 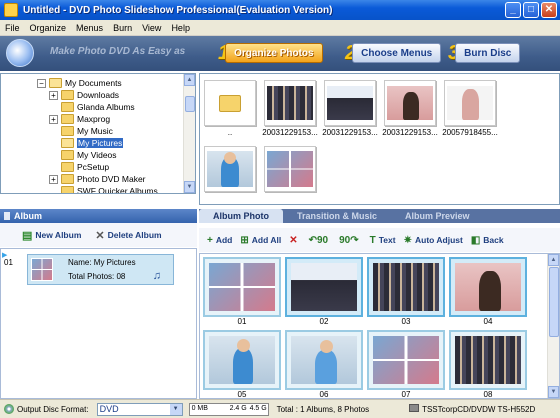 I want to click on rotate-left-button: ↶90, so click(x=320, y=240).